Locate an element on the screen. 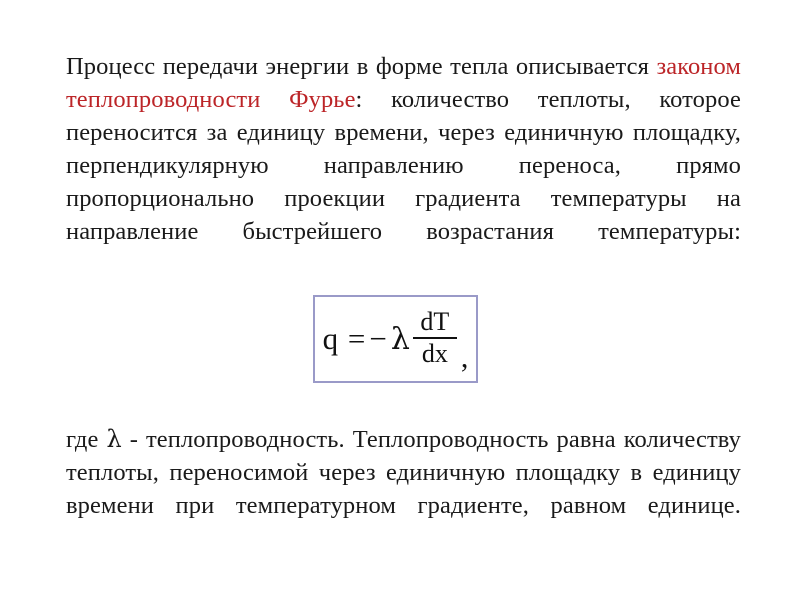 The height and width of the screenshot is (600, 800). equation-trailing-comma: , is located at coordinates (464, 357).